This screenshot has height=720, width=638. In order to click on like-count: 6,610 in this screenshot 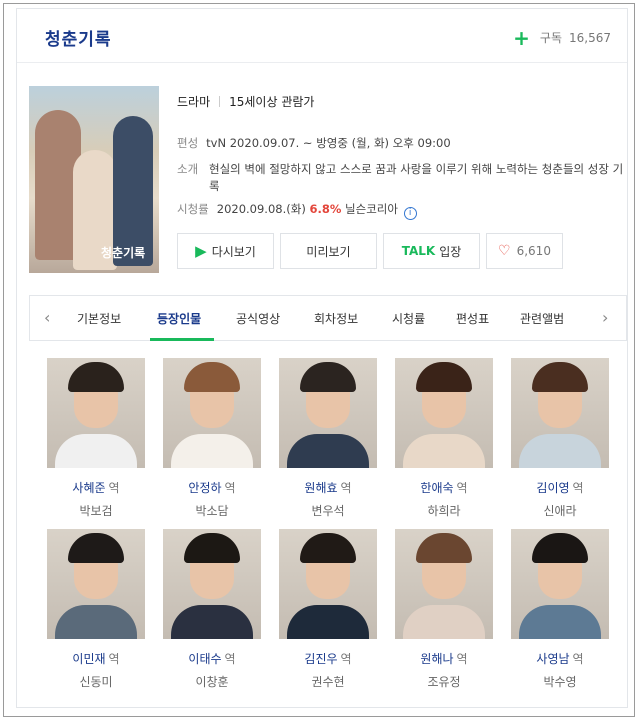, I will do `click(533, 251)`.